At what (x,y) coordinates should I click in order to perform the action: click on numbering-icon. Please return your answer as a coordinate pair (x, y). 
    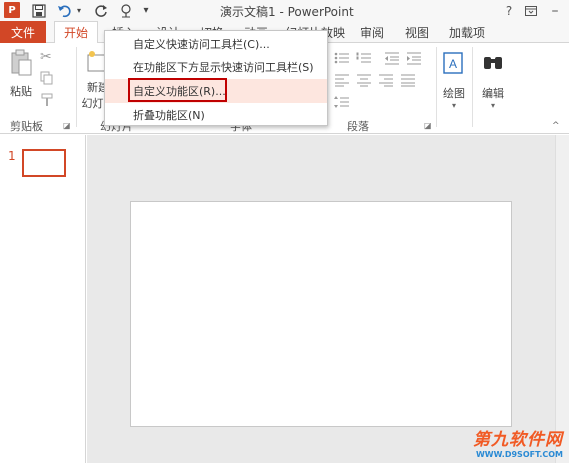
    Looking at the image, I should click on (364, 59).